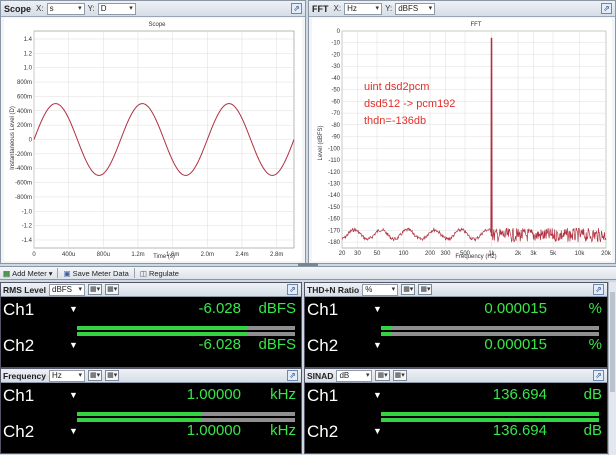  I want to click on y-tick-label: -170, so click(334, 231).